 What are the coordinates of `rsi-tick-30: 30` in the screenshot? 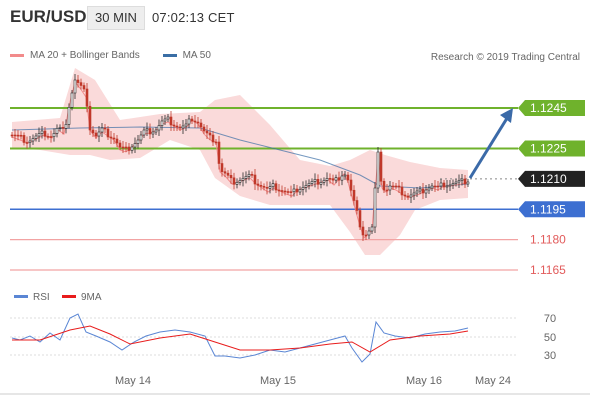 It's located at (550, 356).